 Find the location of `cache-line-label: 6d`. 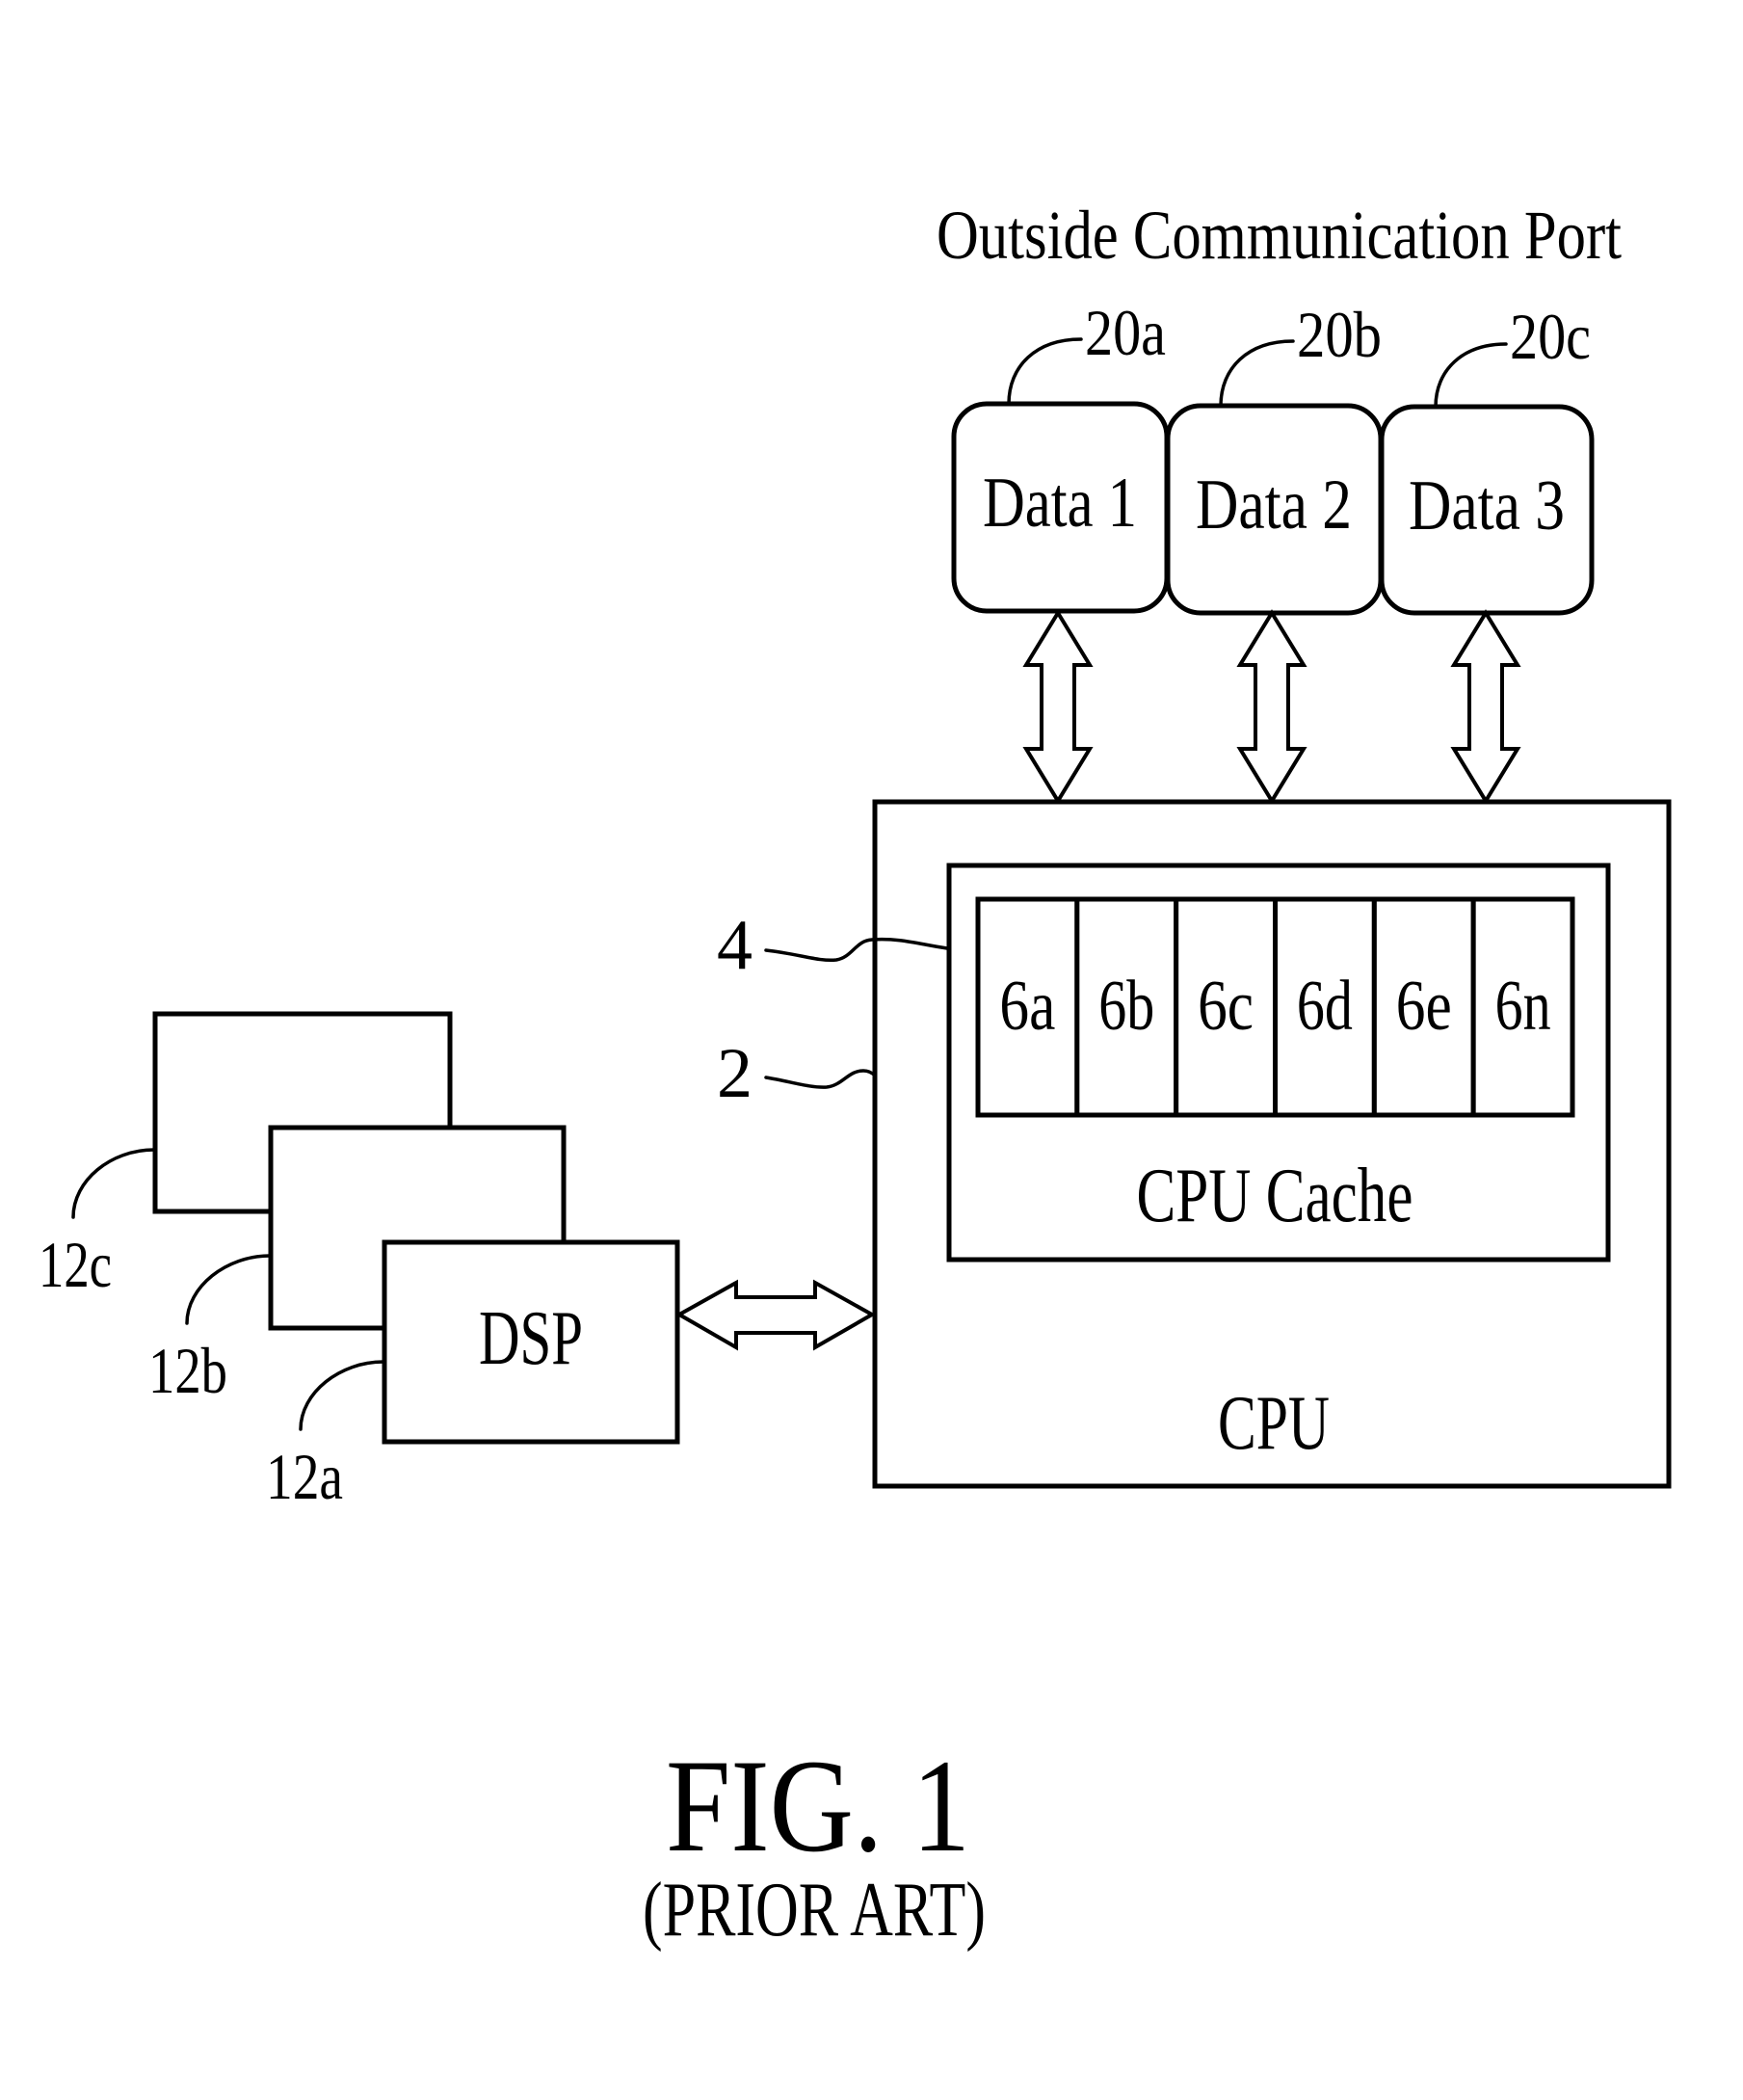

cache-line-label: 6d is located at coordinates (1325, 1007).